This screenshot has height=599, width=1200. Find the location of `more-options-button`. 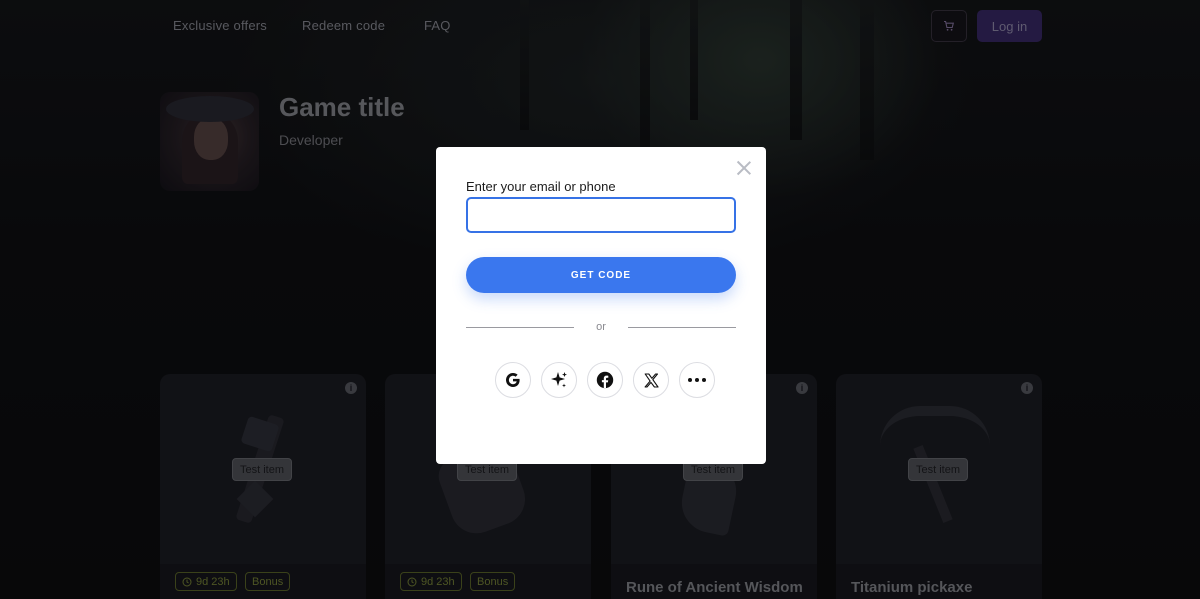

more-options-button is located at coordinates (697, 380).